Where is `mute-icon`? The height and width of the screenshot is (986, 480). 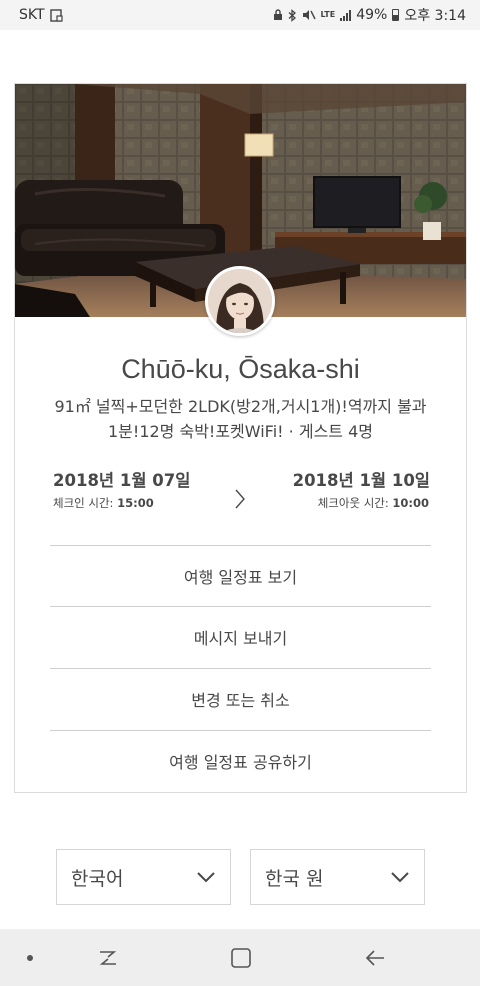
mute-icon is located at coordinates (309, 15).